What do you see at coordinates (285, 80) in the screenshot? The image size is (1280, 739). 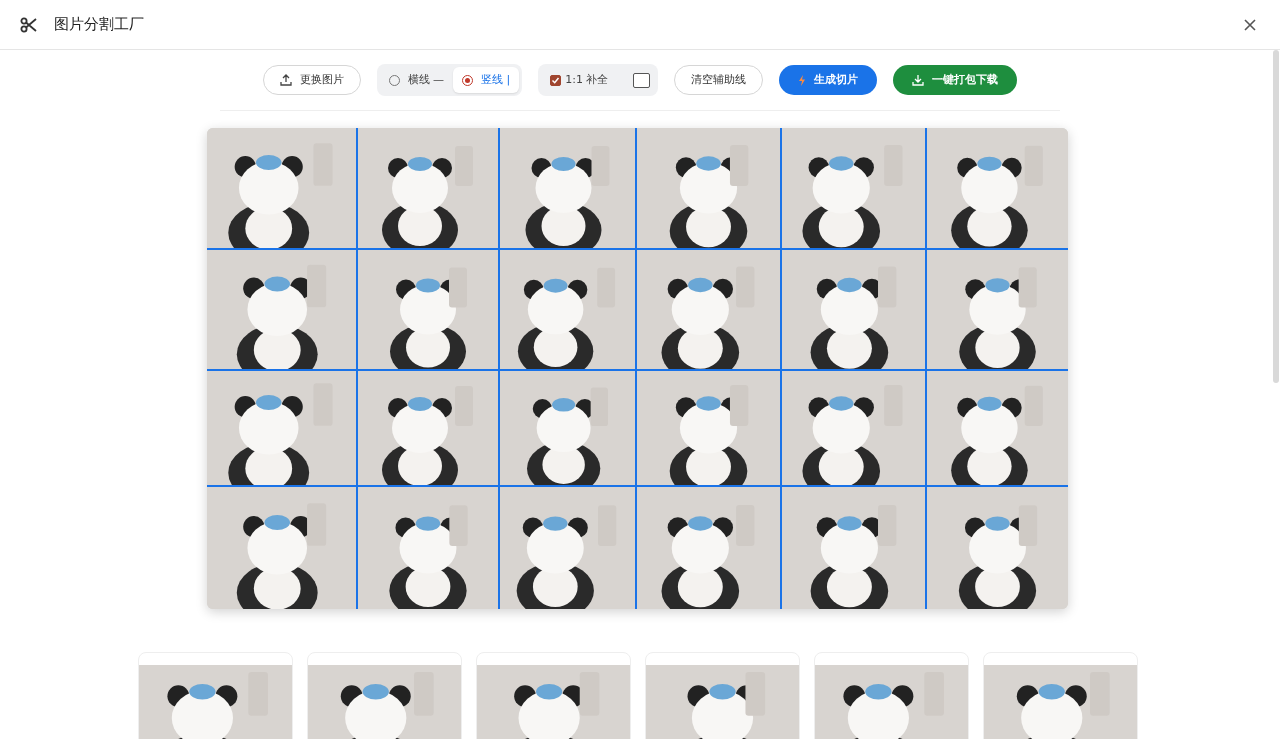 I see `upload-icon` at bounding box center [285, 80].